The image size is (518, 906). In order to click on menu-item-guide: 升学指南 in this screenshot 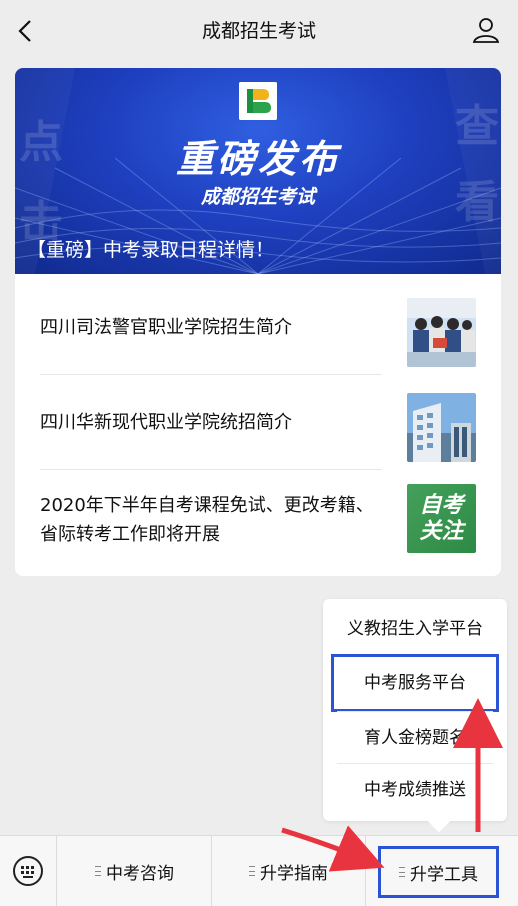, I will do `click(289, 871)`.